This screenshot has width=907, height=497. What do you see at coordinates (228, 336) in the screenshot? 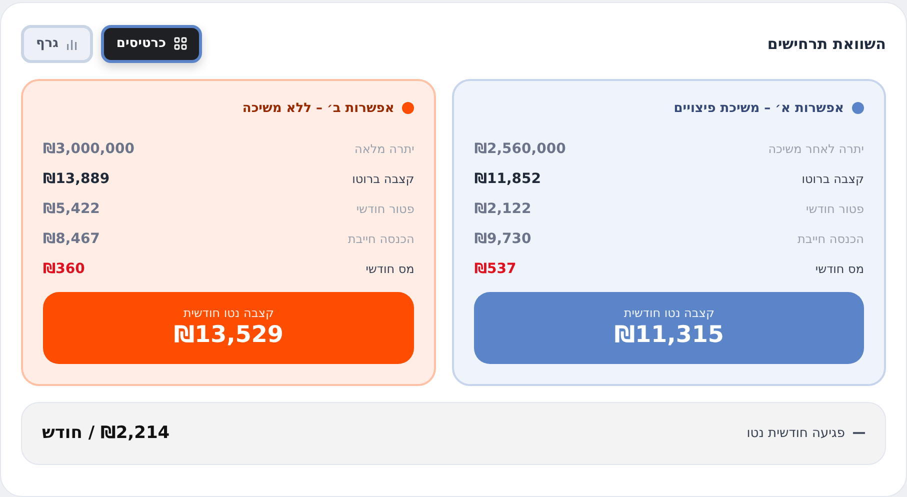
I see `net-value: ₪13,529` at bounding box center [228, 336].